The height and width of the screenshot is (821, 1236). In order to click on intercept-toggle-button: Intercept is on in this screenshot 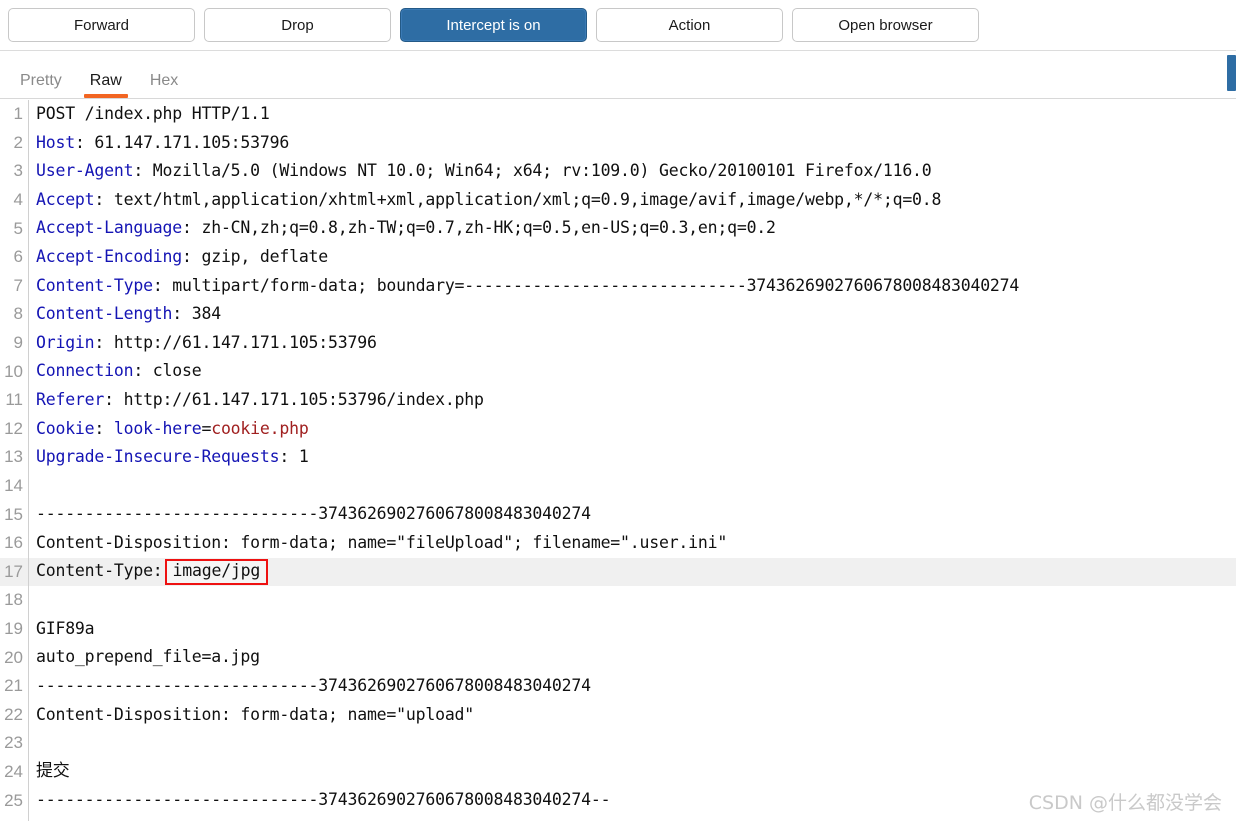, I will do `click(493, 25)`.